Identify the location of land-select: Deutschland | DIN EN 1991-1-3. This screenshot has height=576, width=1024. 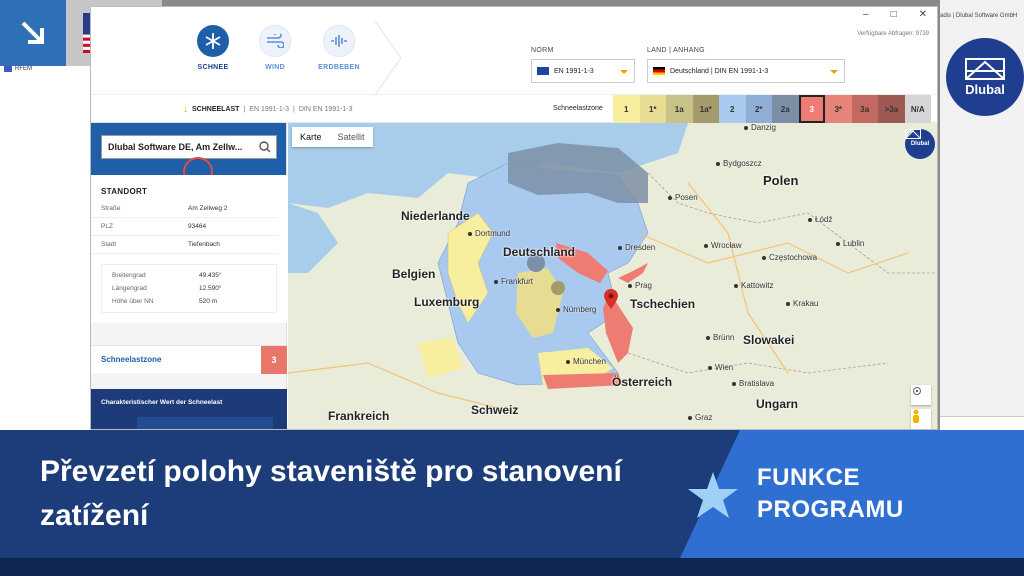
(746, 71).